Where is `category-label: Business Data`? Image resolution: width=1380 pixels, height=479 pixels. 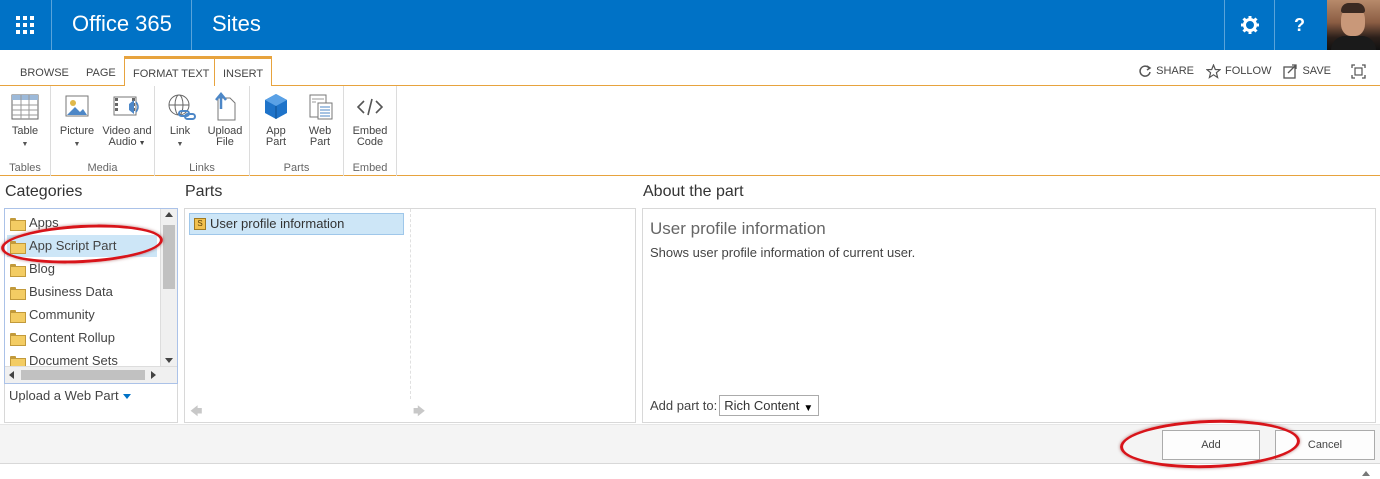 category-label: Business Data is located at coordinates (71, 291).